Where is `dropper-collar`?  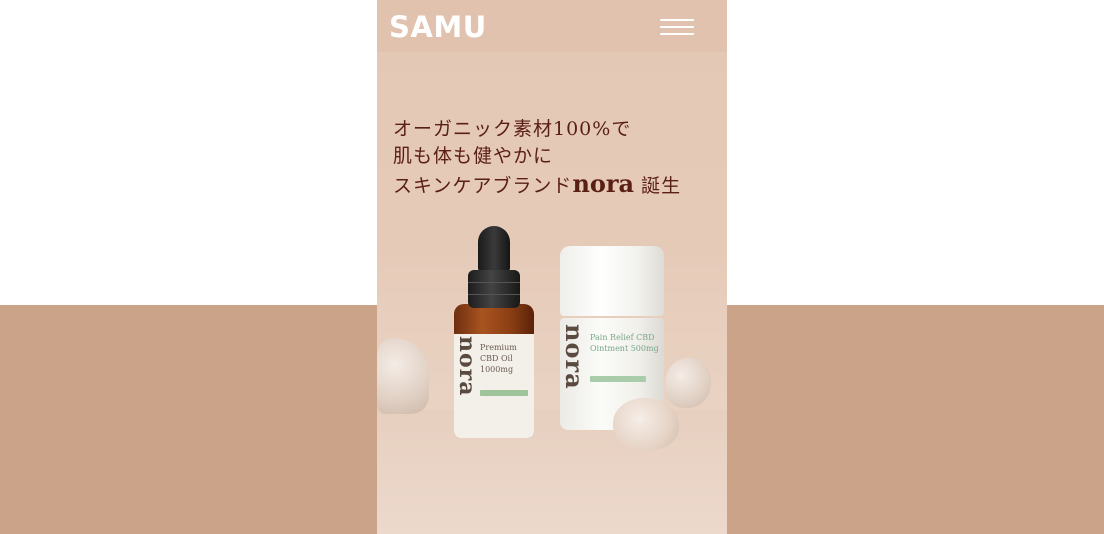
dropper-collar is located at coordinates (494, 289).